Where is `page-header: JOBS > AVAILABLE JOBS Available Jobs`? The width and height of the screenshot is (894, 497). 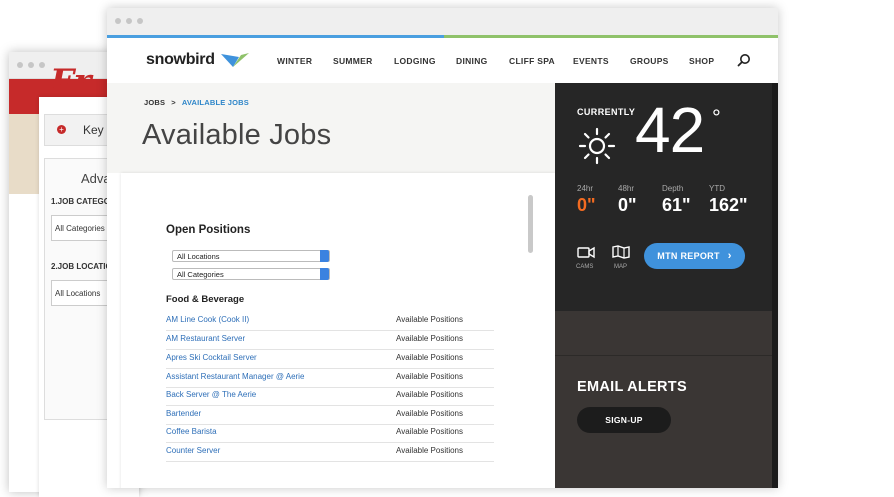 page-header: JOBS > AVAILABLE JOBS Available Jobs is located at coordinates (331, 128).